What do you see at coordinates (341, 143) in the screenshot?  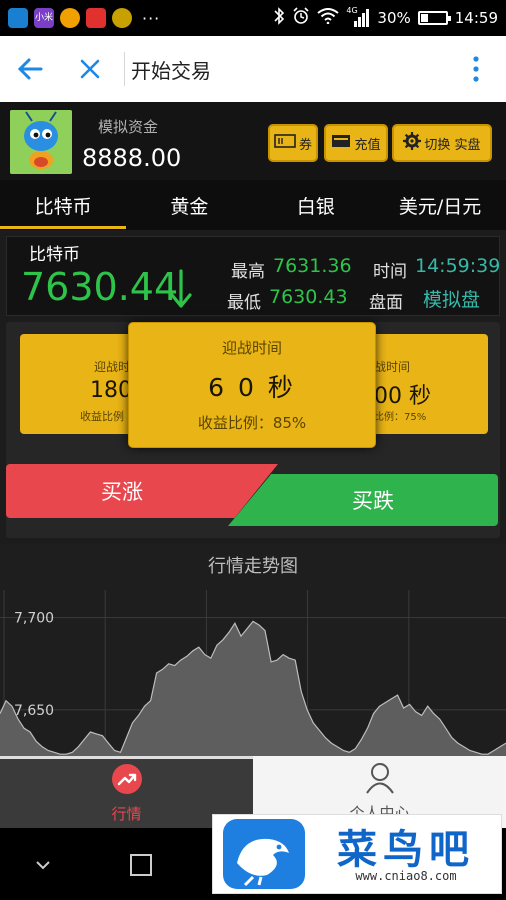 I see `card-icon` at bounding box center [341, 143].